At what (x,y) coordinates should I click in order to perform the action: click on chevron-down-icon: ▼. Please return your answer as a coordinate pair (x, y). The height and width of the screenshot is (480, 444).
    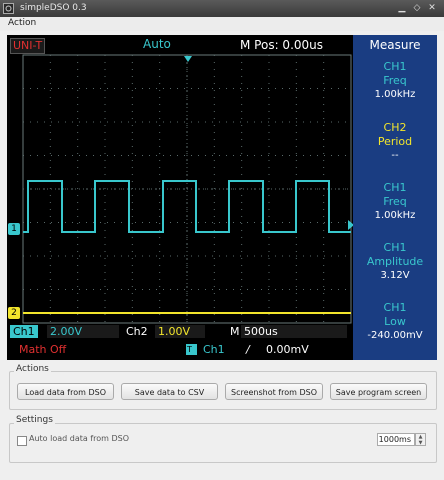
    Looking at the image, I should click on (420, 443).